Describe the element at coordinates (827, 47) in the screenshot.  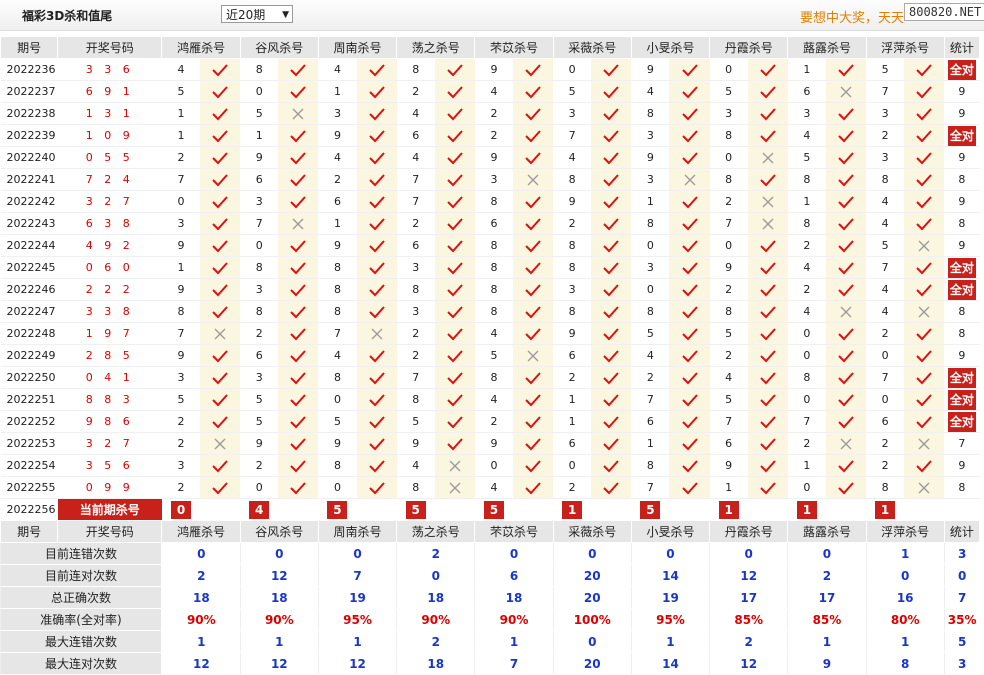
I see `column-header: 蕗露杀号` at that location.